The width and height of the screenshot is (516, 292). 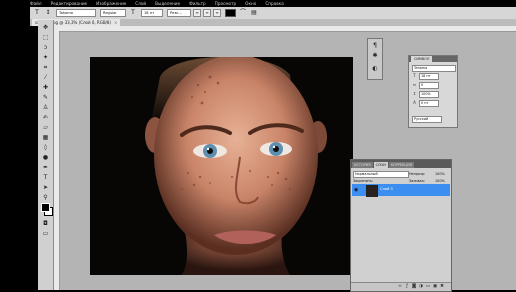 What do you see at coordinates (45, 198) in the screenshot?
I see `zoom-icon: ⚲` at bounding box center [45, 198].